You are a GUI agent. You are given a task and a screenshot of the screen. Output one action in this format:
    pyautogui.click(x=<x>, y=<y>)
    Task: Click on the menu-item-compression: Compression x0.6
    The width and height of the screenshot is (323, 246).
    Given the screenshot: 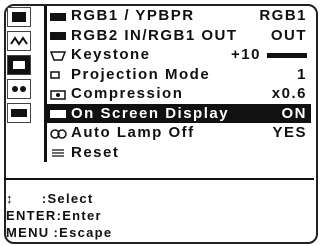 What is the action you would take?
    pyautogui.click(x=179, y=94)
    